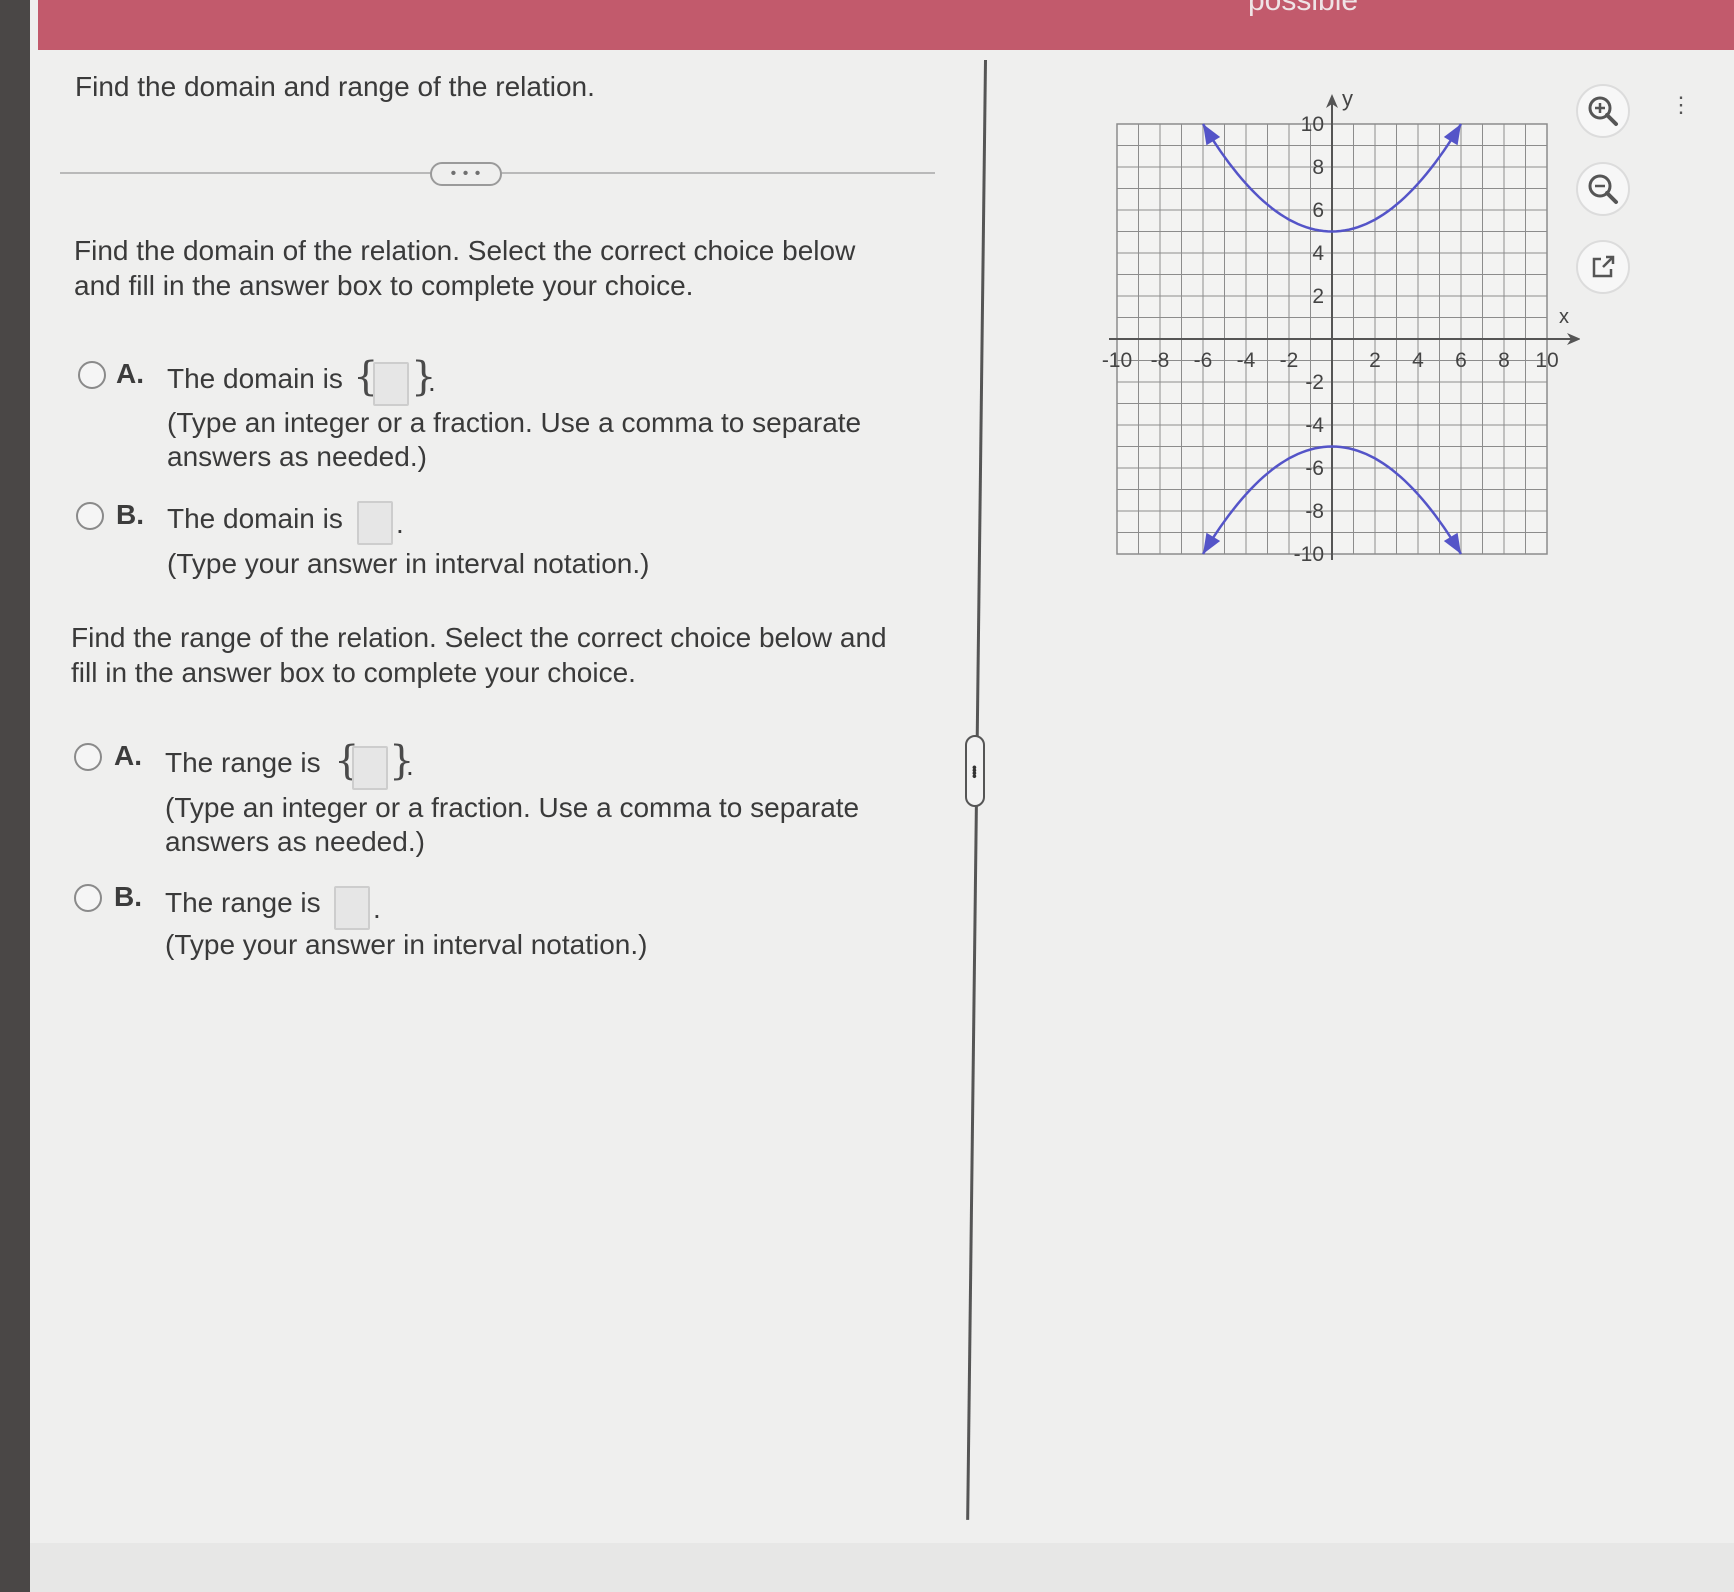 The height and width of the screenshot is (1592, 1734). What do you see at coordinates (391, 384) in the screenshot?
I see `domain-set-answer-input` at bounding box center [391, 384].